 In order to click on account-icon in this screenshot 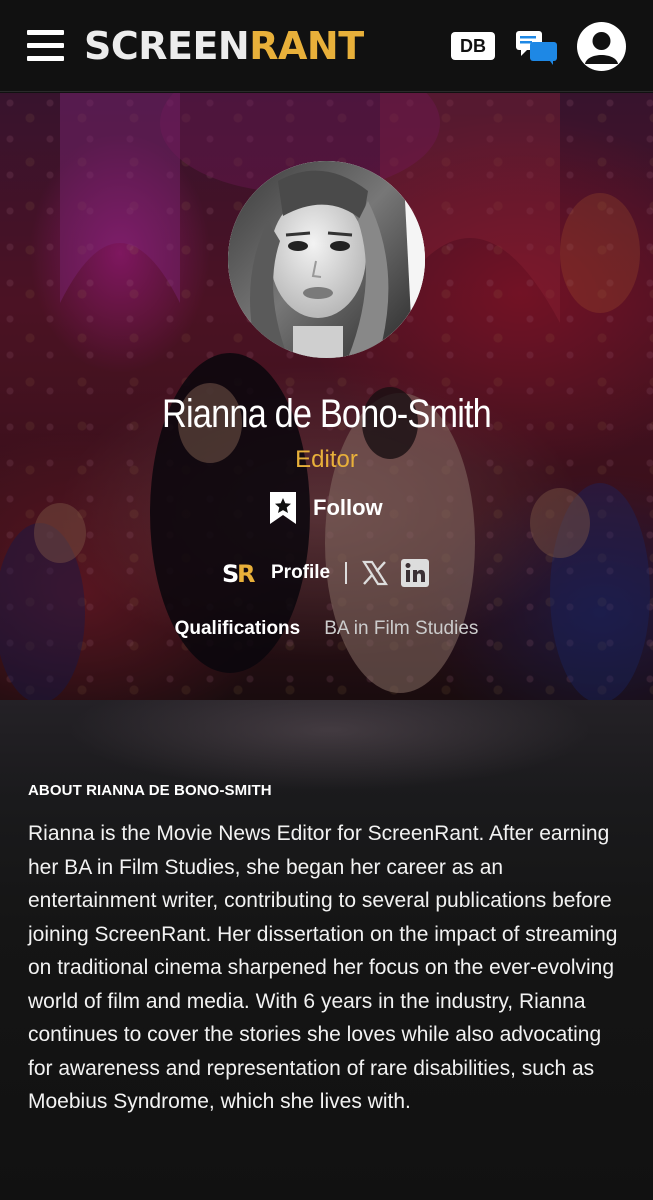, I will do `click(601, 46)`.